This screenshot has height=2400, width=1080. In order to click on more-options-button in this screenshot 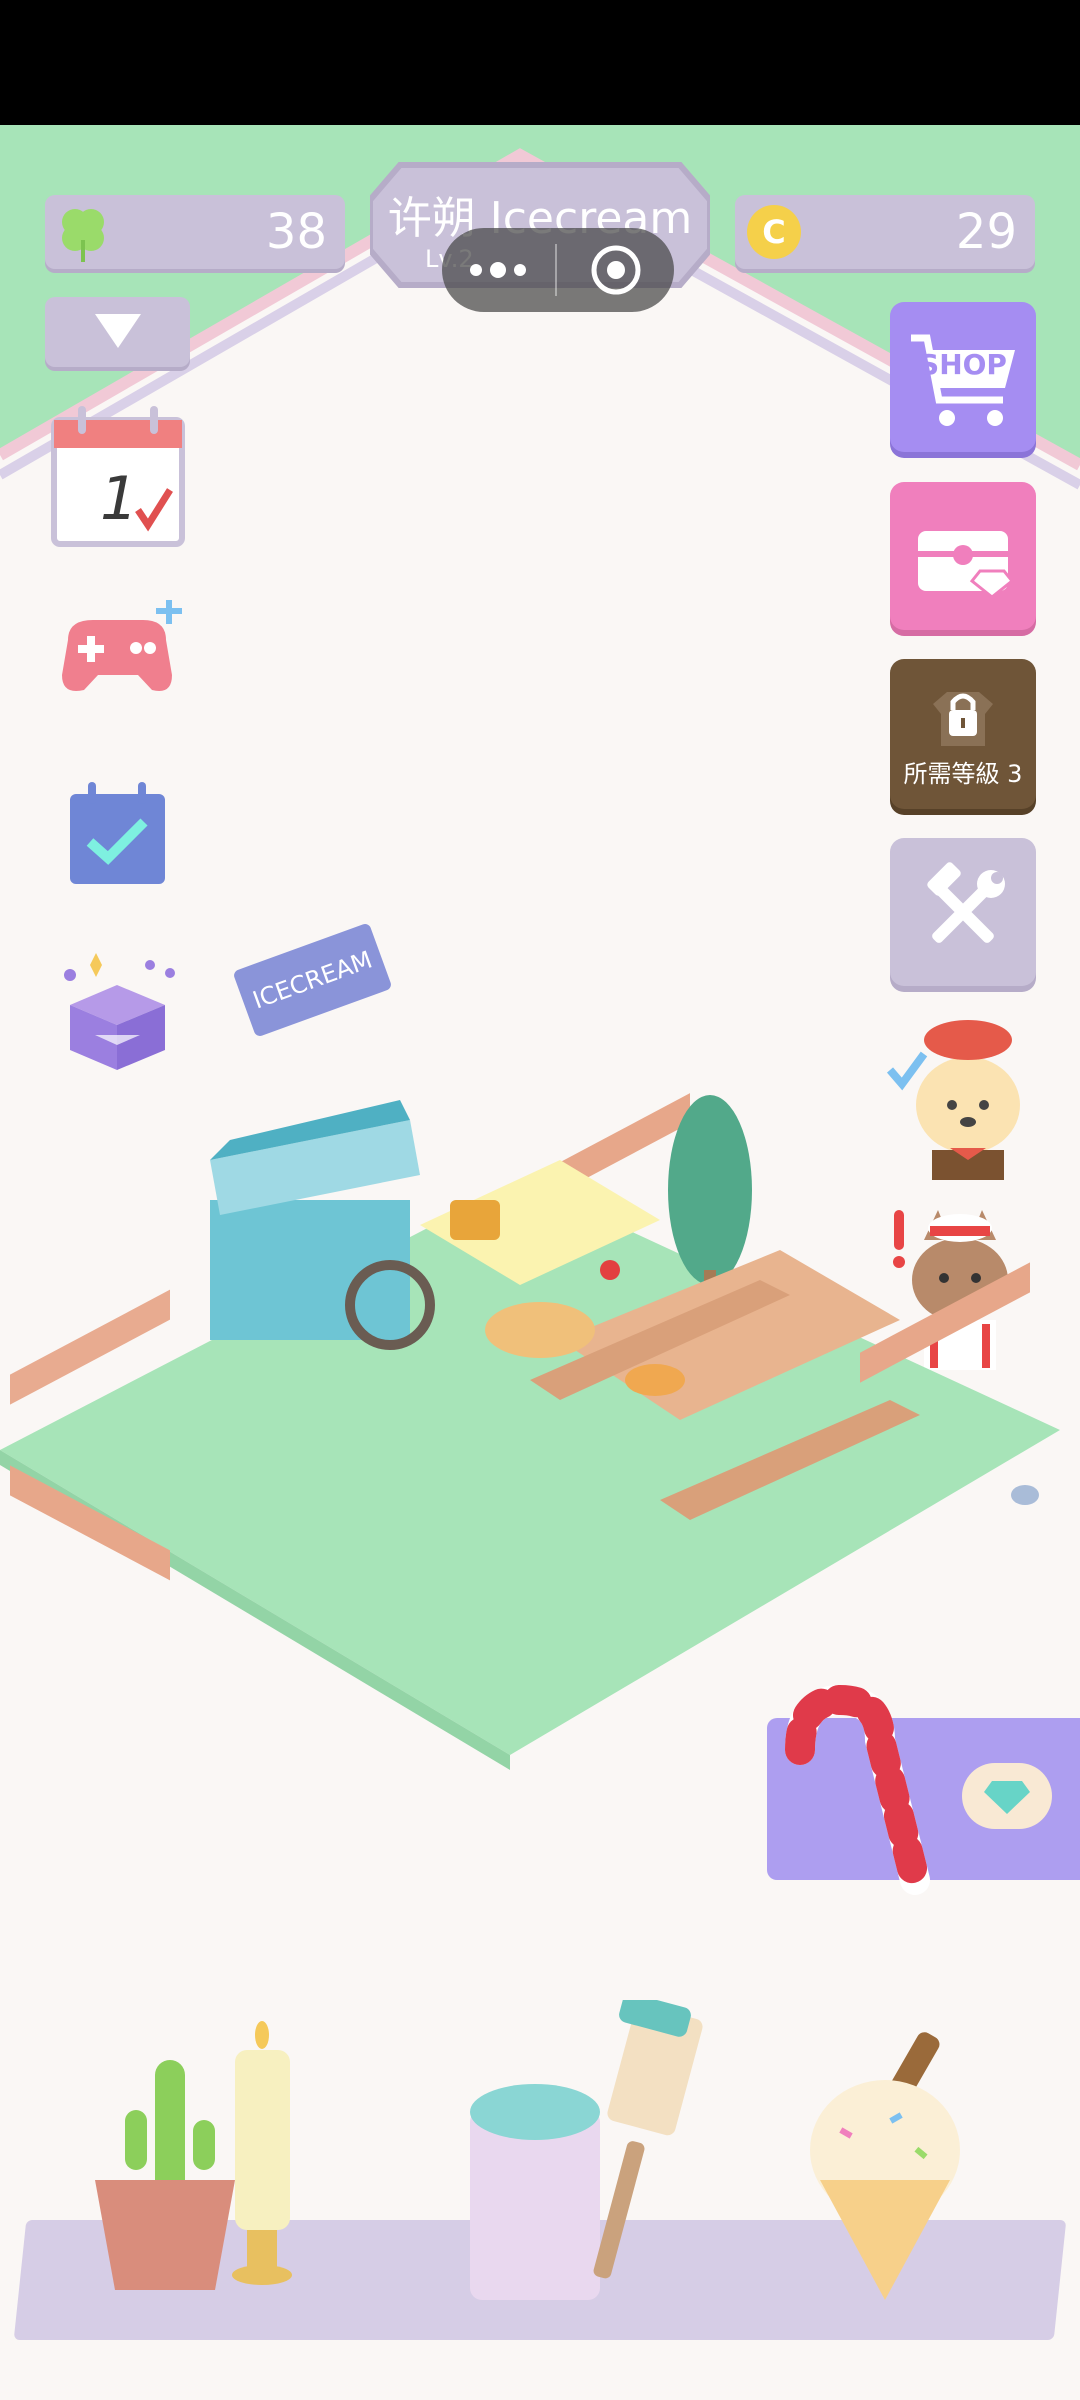, I will do `click(510, 270)`.